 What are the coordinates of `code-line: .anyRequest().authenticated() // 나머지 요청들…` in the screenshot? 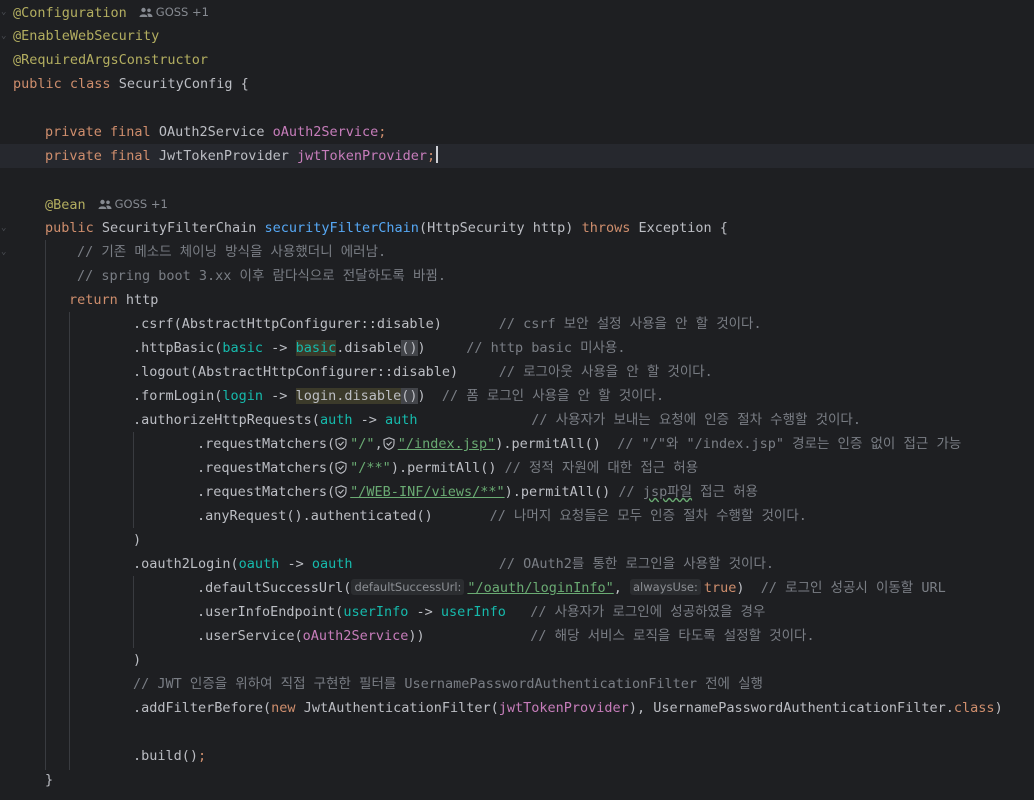 It's located at (517, 516).